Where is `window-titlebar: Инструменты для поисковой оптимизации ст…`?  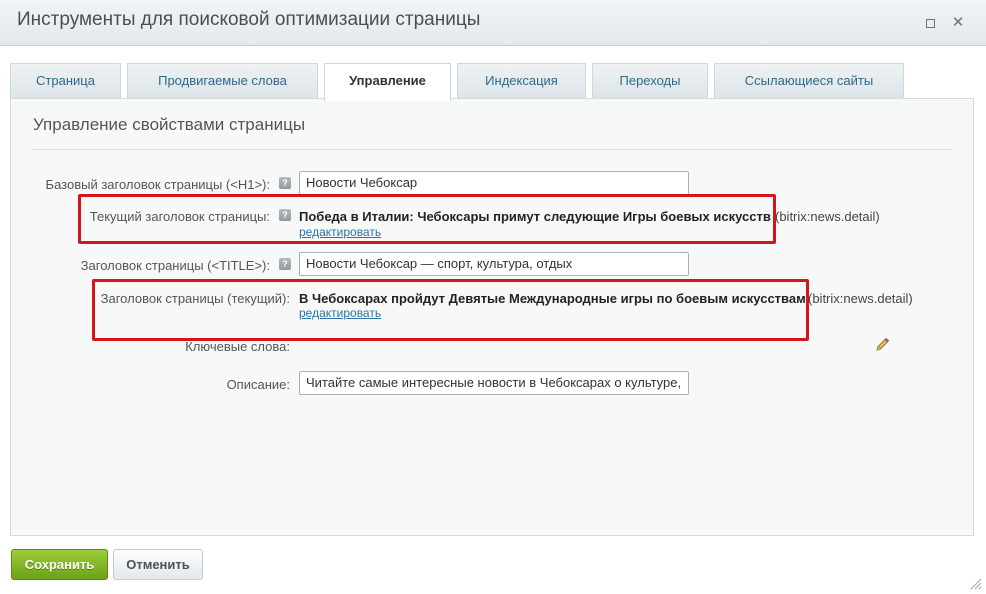 window-titlebar: Инструменты для поисковой оптимизации ст… is located at coordinates (493, 23).